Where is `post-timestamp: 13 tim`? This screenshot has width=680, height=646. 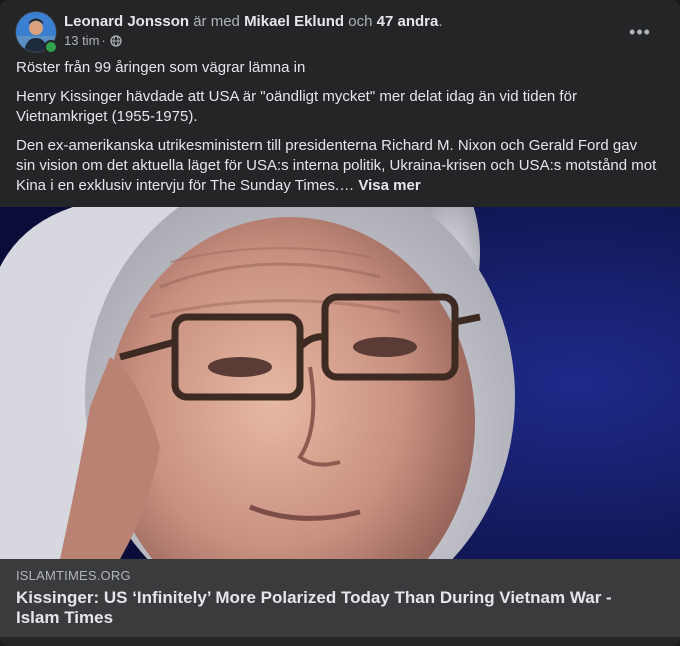 post-timestamp: 13 tim is located at coordinates (81, 41).